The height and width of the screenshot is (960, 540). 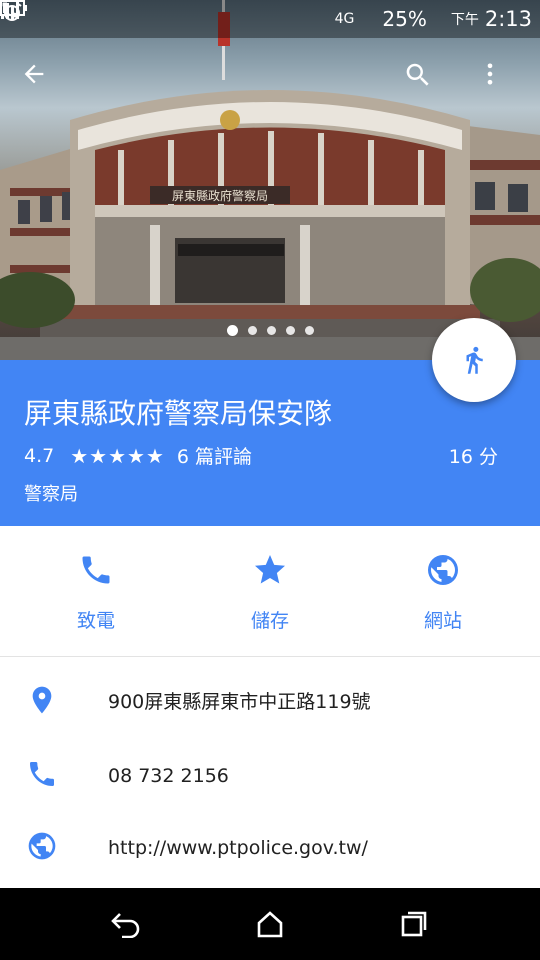 I want to click on clock-ampm: 下午, so click(x=464, y=20).